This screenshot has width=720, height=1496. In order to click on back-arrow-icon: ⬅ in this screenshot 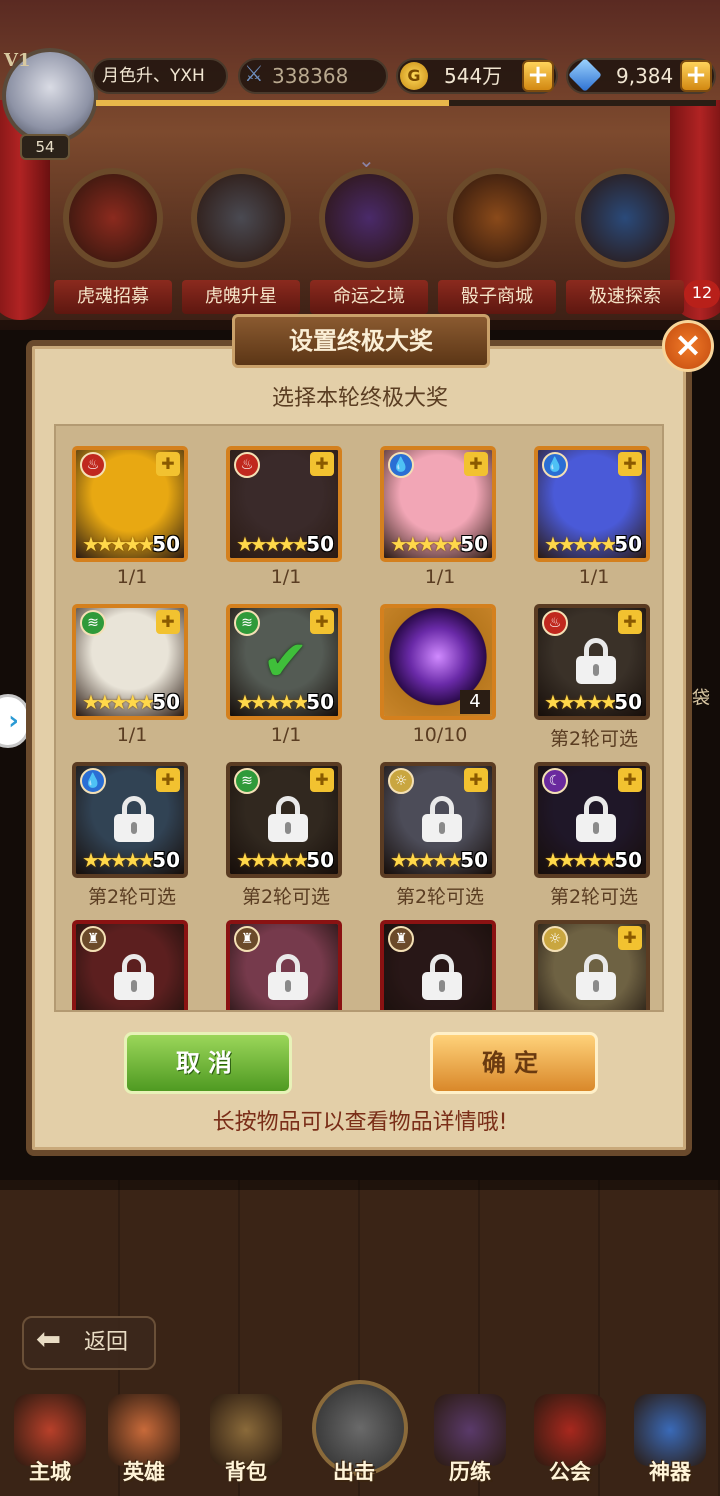, I will do `click(49, 1339)`.